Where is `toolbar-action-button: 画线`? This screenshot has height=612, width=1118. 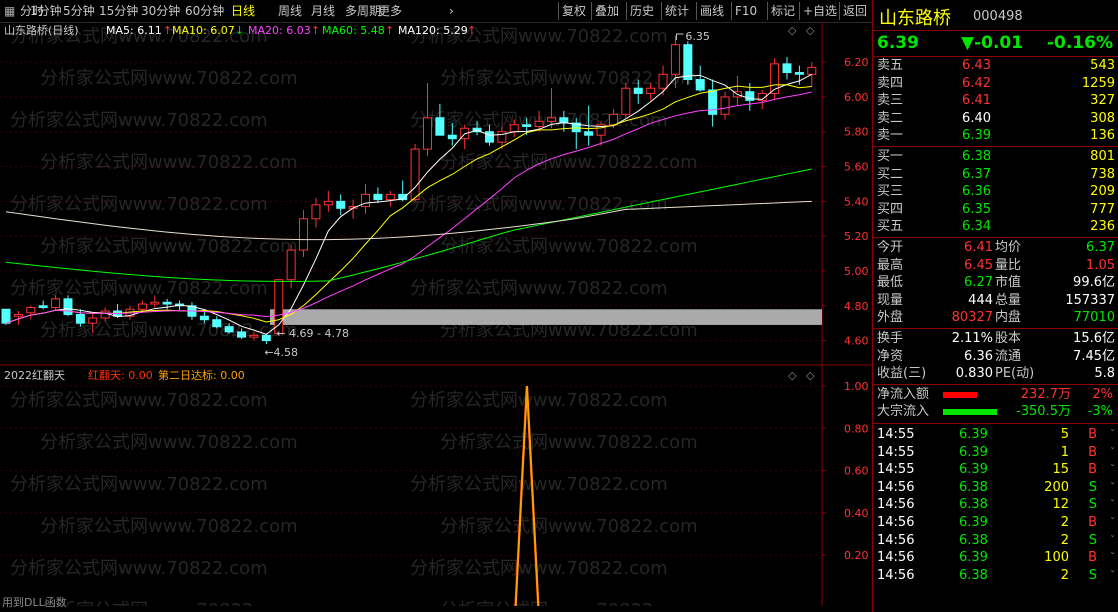
toolbar-action-button: 画线 is located at coordinates (712, 11).